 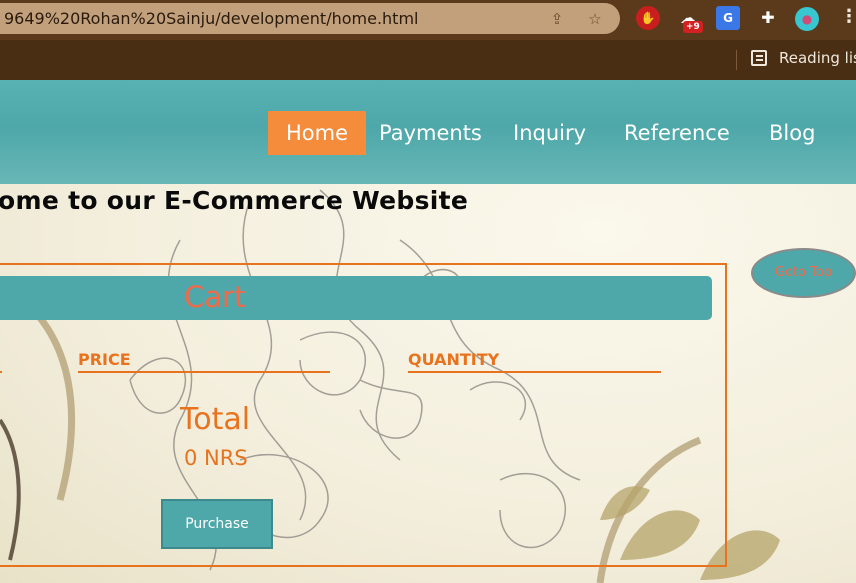 What do you see at coordinates (428, 60) in the screenshot?
I see `bookmarks-bar` at bounding box center [428, 60].